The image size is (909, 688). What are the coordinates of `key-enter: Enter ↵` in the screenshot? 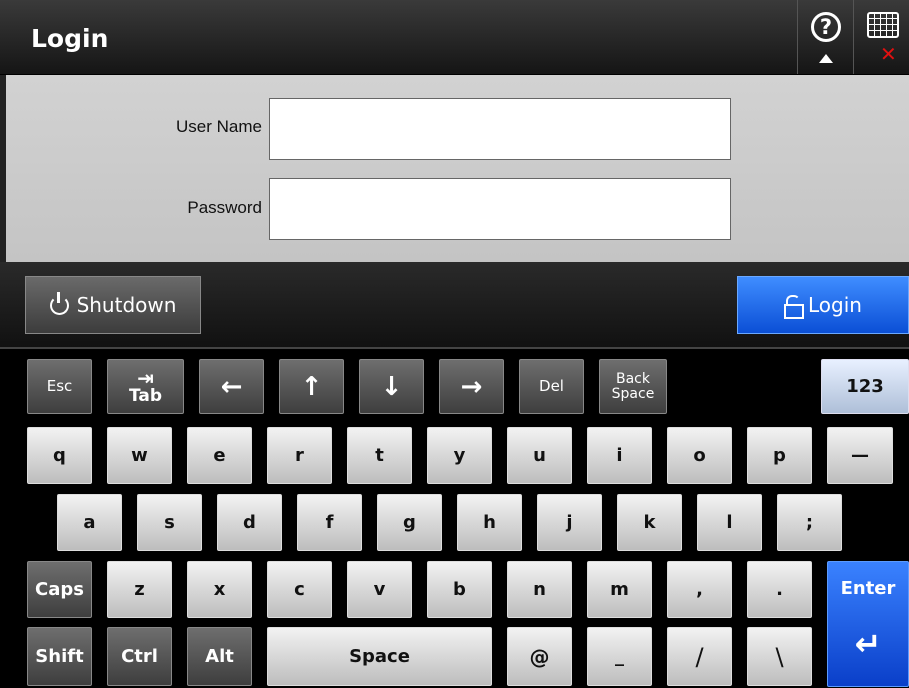 It's located at (868, 624).